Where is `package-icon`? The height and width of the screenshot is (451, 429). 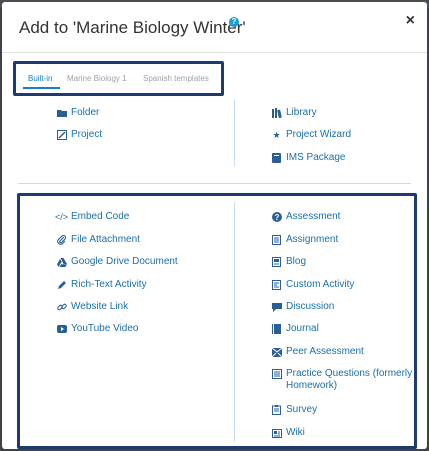
package-icon is located at coordinates (276, 158).